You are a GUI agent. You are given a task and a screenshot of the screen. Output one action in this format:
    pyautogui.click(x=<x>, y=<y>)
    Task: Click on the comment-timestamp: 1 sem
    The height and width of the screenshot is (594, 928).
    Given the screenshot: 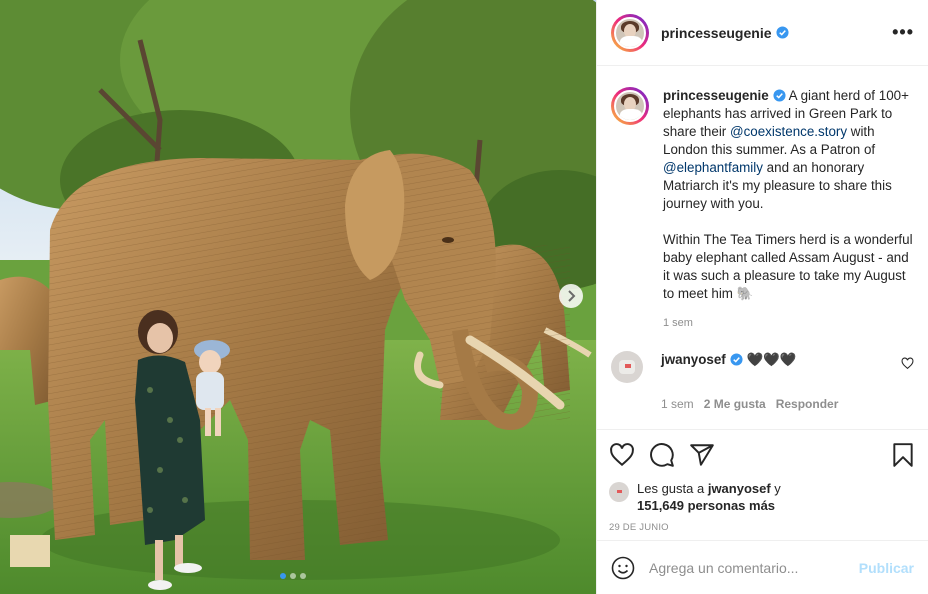 What is the action you would take?
    pyautogui.click(x=677, y=404)
    